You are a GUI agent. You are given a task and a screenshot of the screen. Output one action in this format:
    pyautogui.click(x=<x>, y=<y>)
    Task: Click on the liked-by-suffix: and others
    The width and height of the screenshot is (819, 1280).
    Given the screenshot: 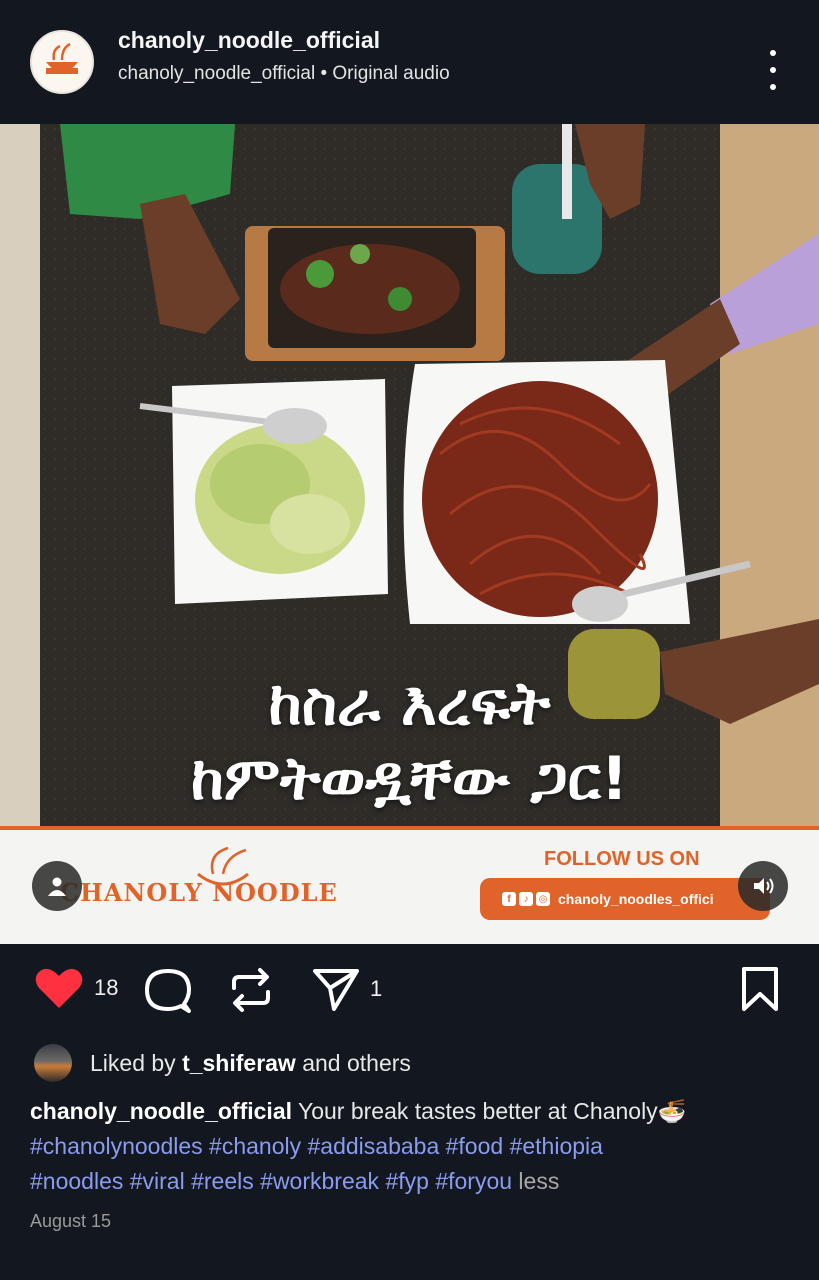 What is the action you would take?
    pyautogui.click(x=356, y=1063)
    